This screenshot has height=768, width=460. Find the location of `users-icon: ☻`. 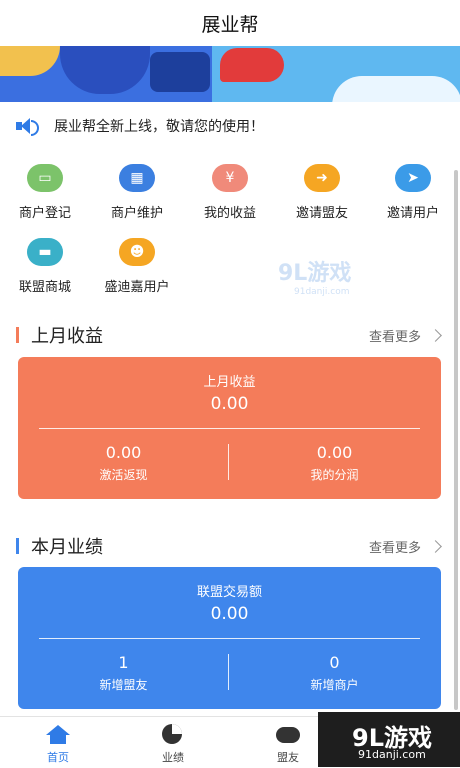

users-icon: ☻ is located at coordinates (137, 252).